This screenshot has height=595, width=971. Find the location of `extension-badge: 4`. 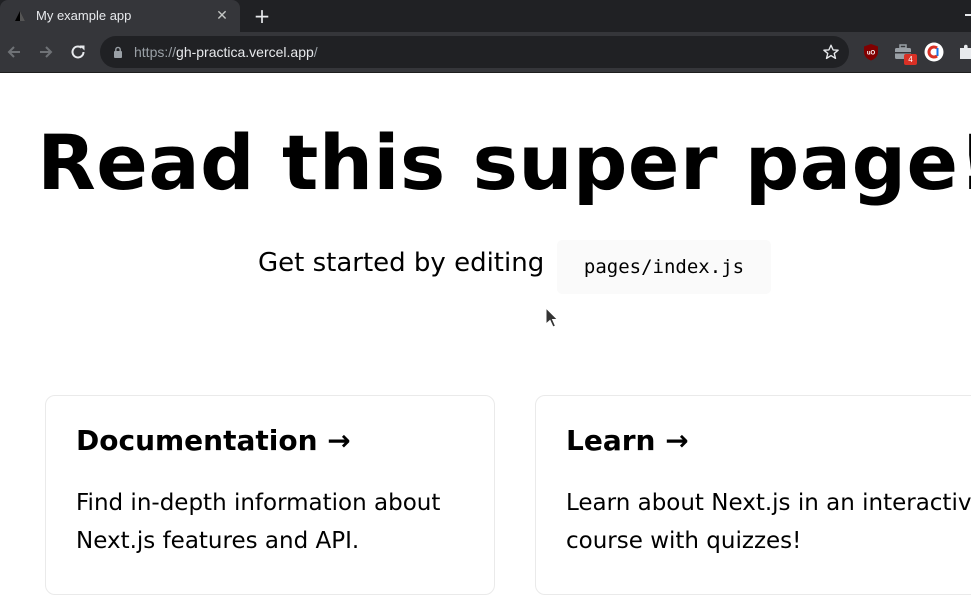

extension-badge: 4 is located at coordinates (910, 59).